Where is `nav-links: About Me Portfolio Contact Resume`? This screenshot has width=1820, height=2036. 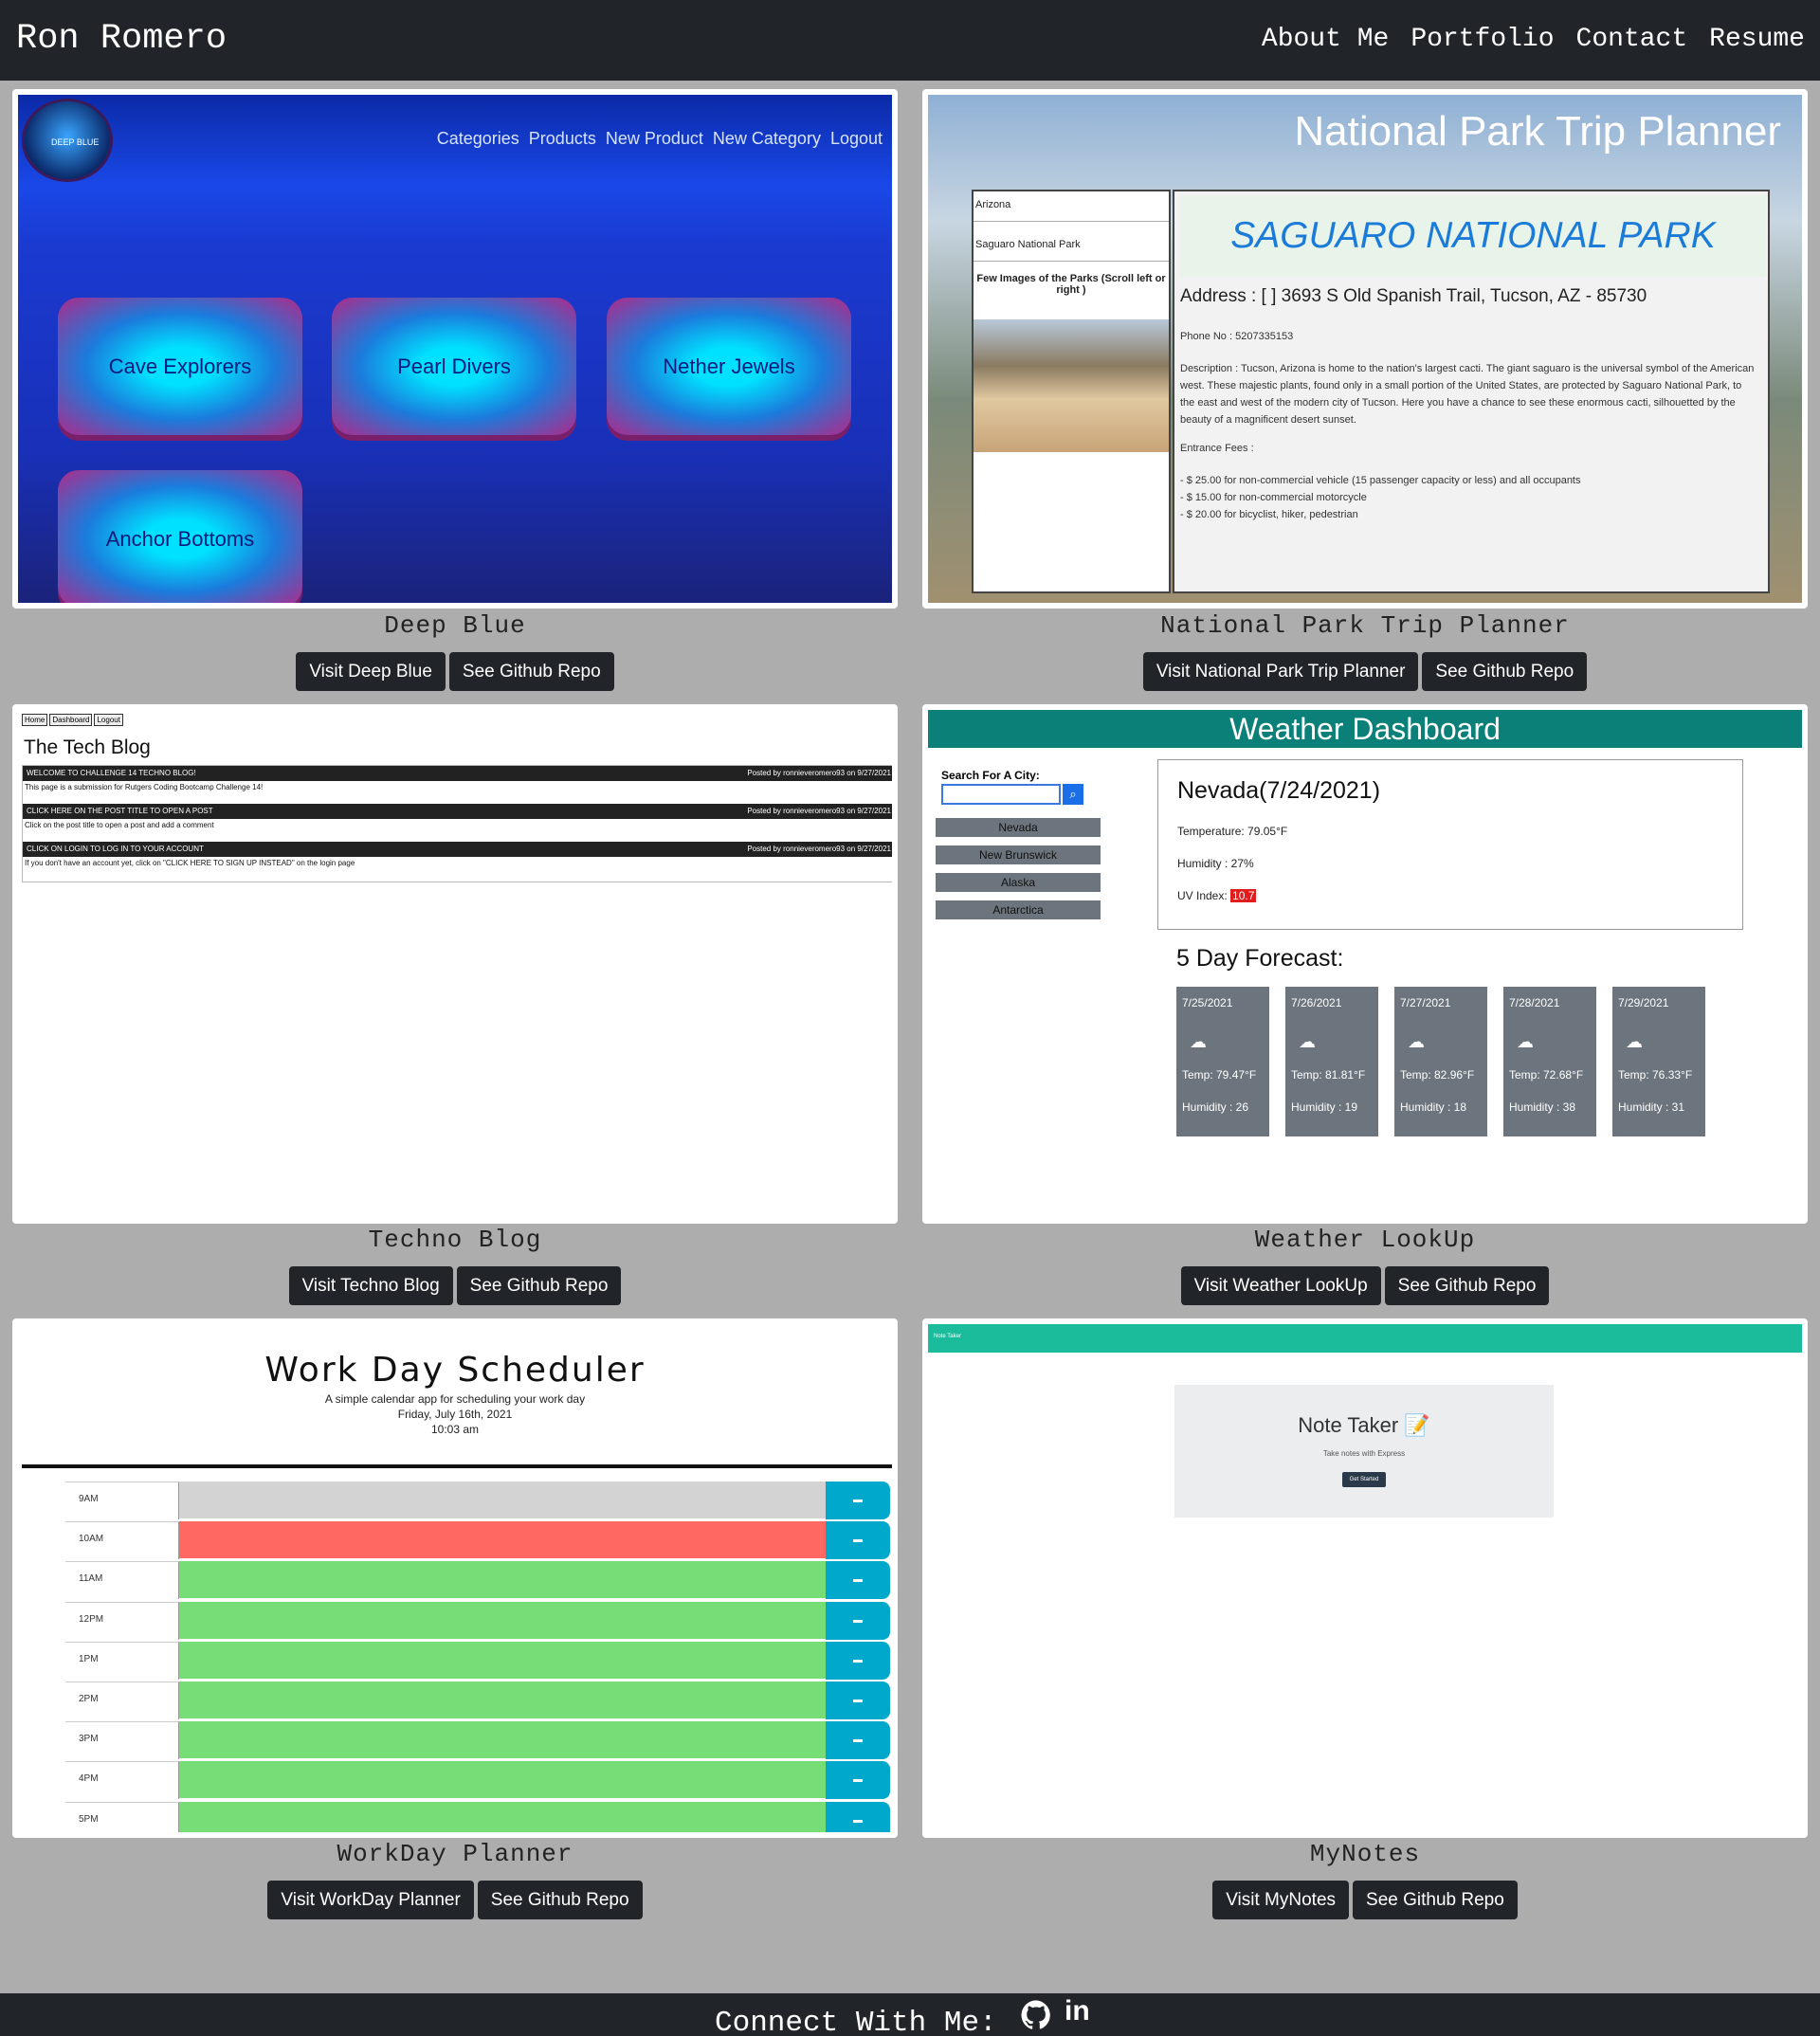 nav-links: About Me Portfolio Contact Resume is located at coordinates (1533, 39).